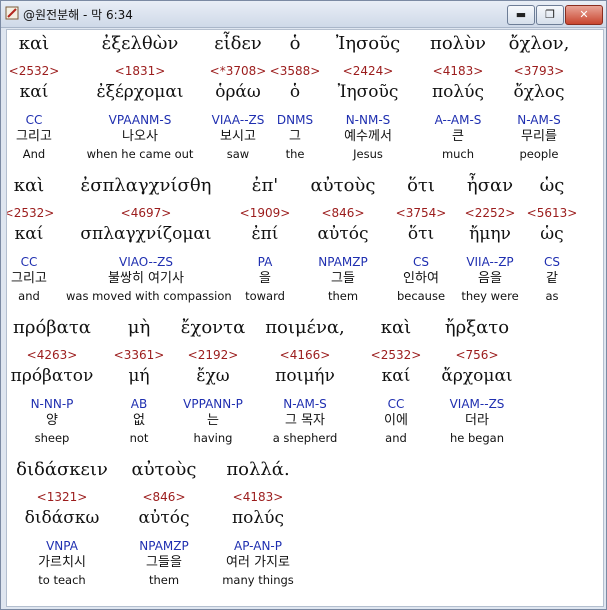 The width and height of the screenshot is (607, 610). What do you see at coordinates (303, 14) in the screenshot?
I see `title-bar: @원전분해 - 막 6:34 ▬ ❐ ✕` at bounding box center [303, 14].